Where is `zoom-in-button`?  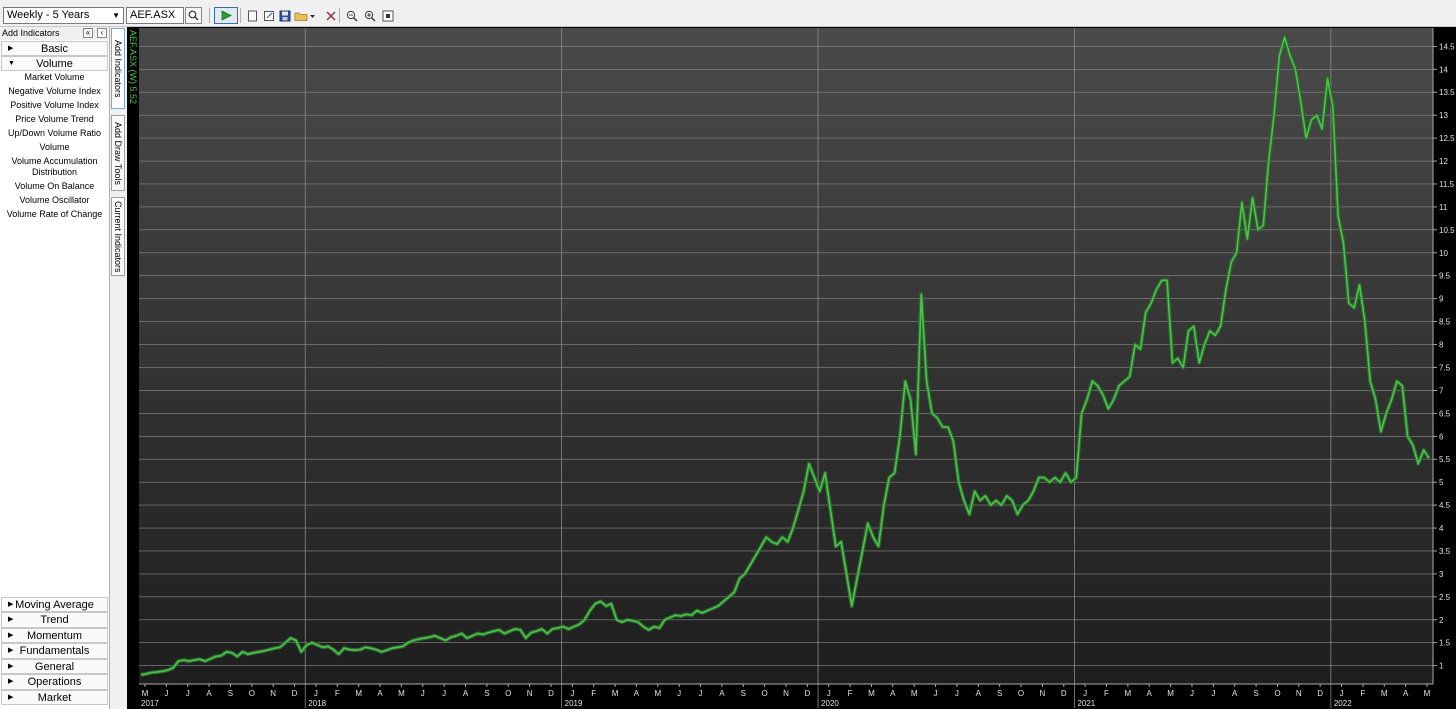
zoom-in-button is located at coordinates (369, 15).